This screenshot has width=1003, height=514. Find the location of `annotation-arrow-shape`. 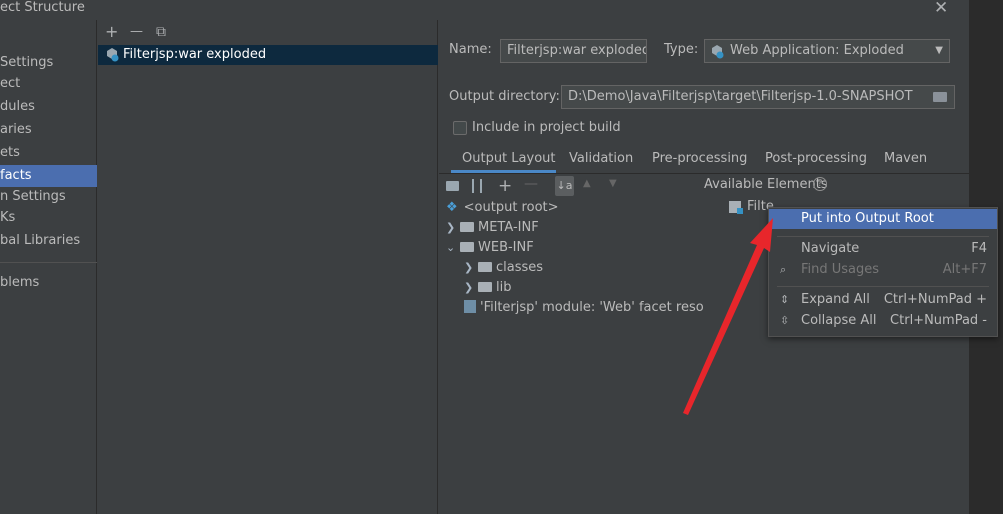

annotation-arrow-shape is located at coordinates (728, 316).